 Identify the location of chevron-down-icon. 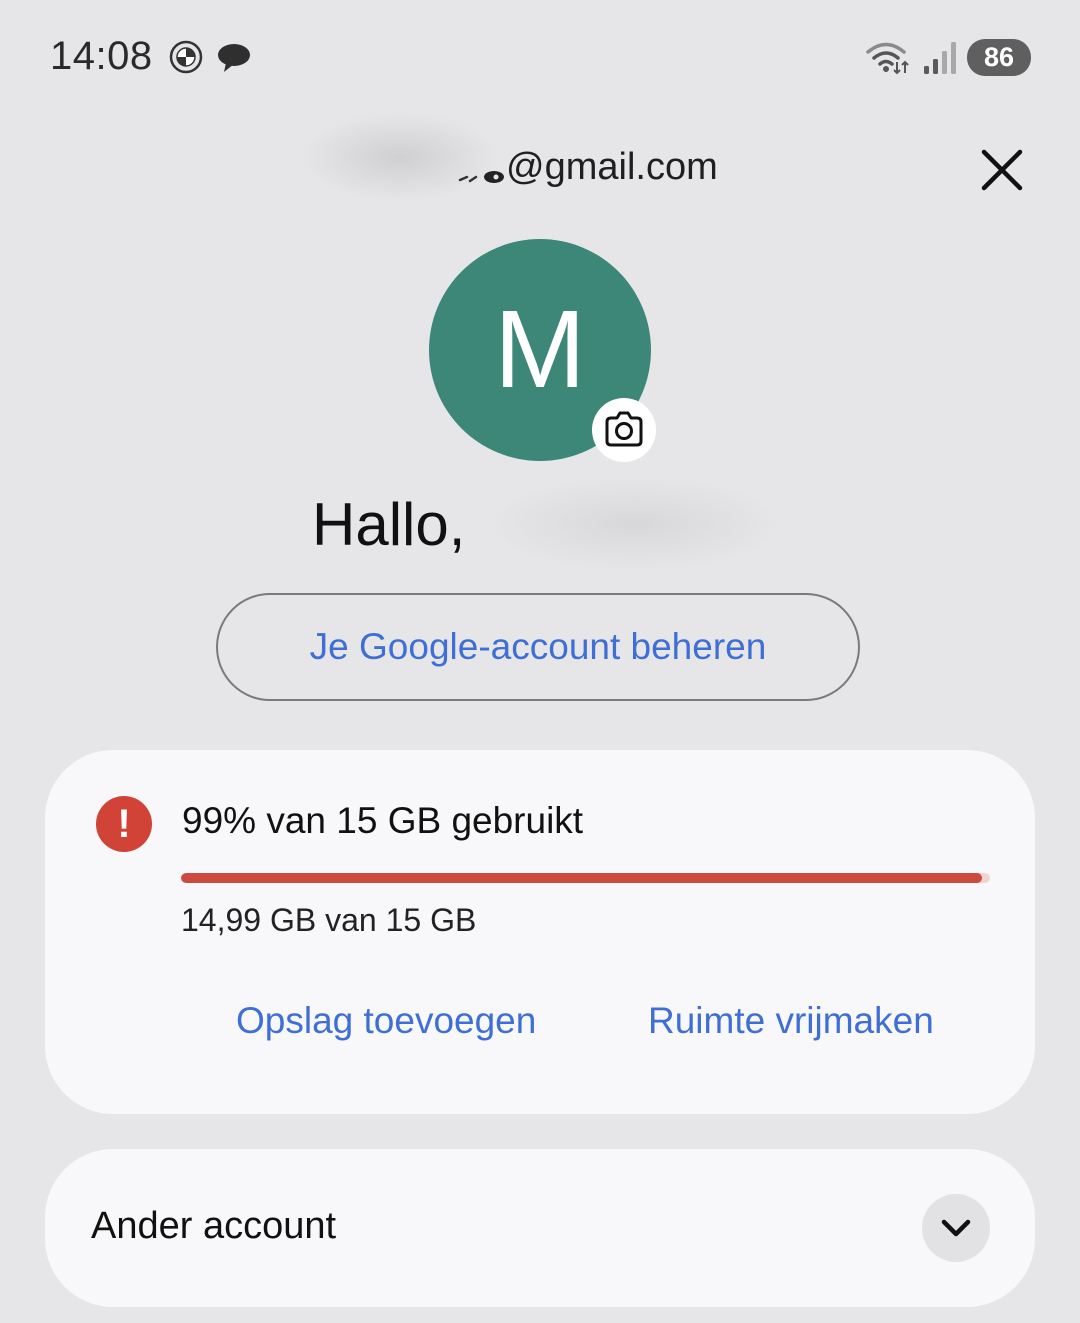
(956, 1228).